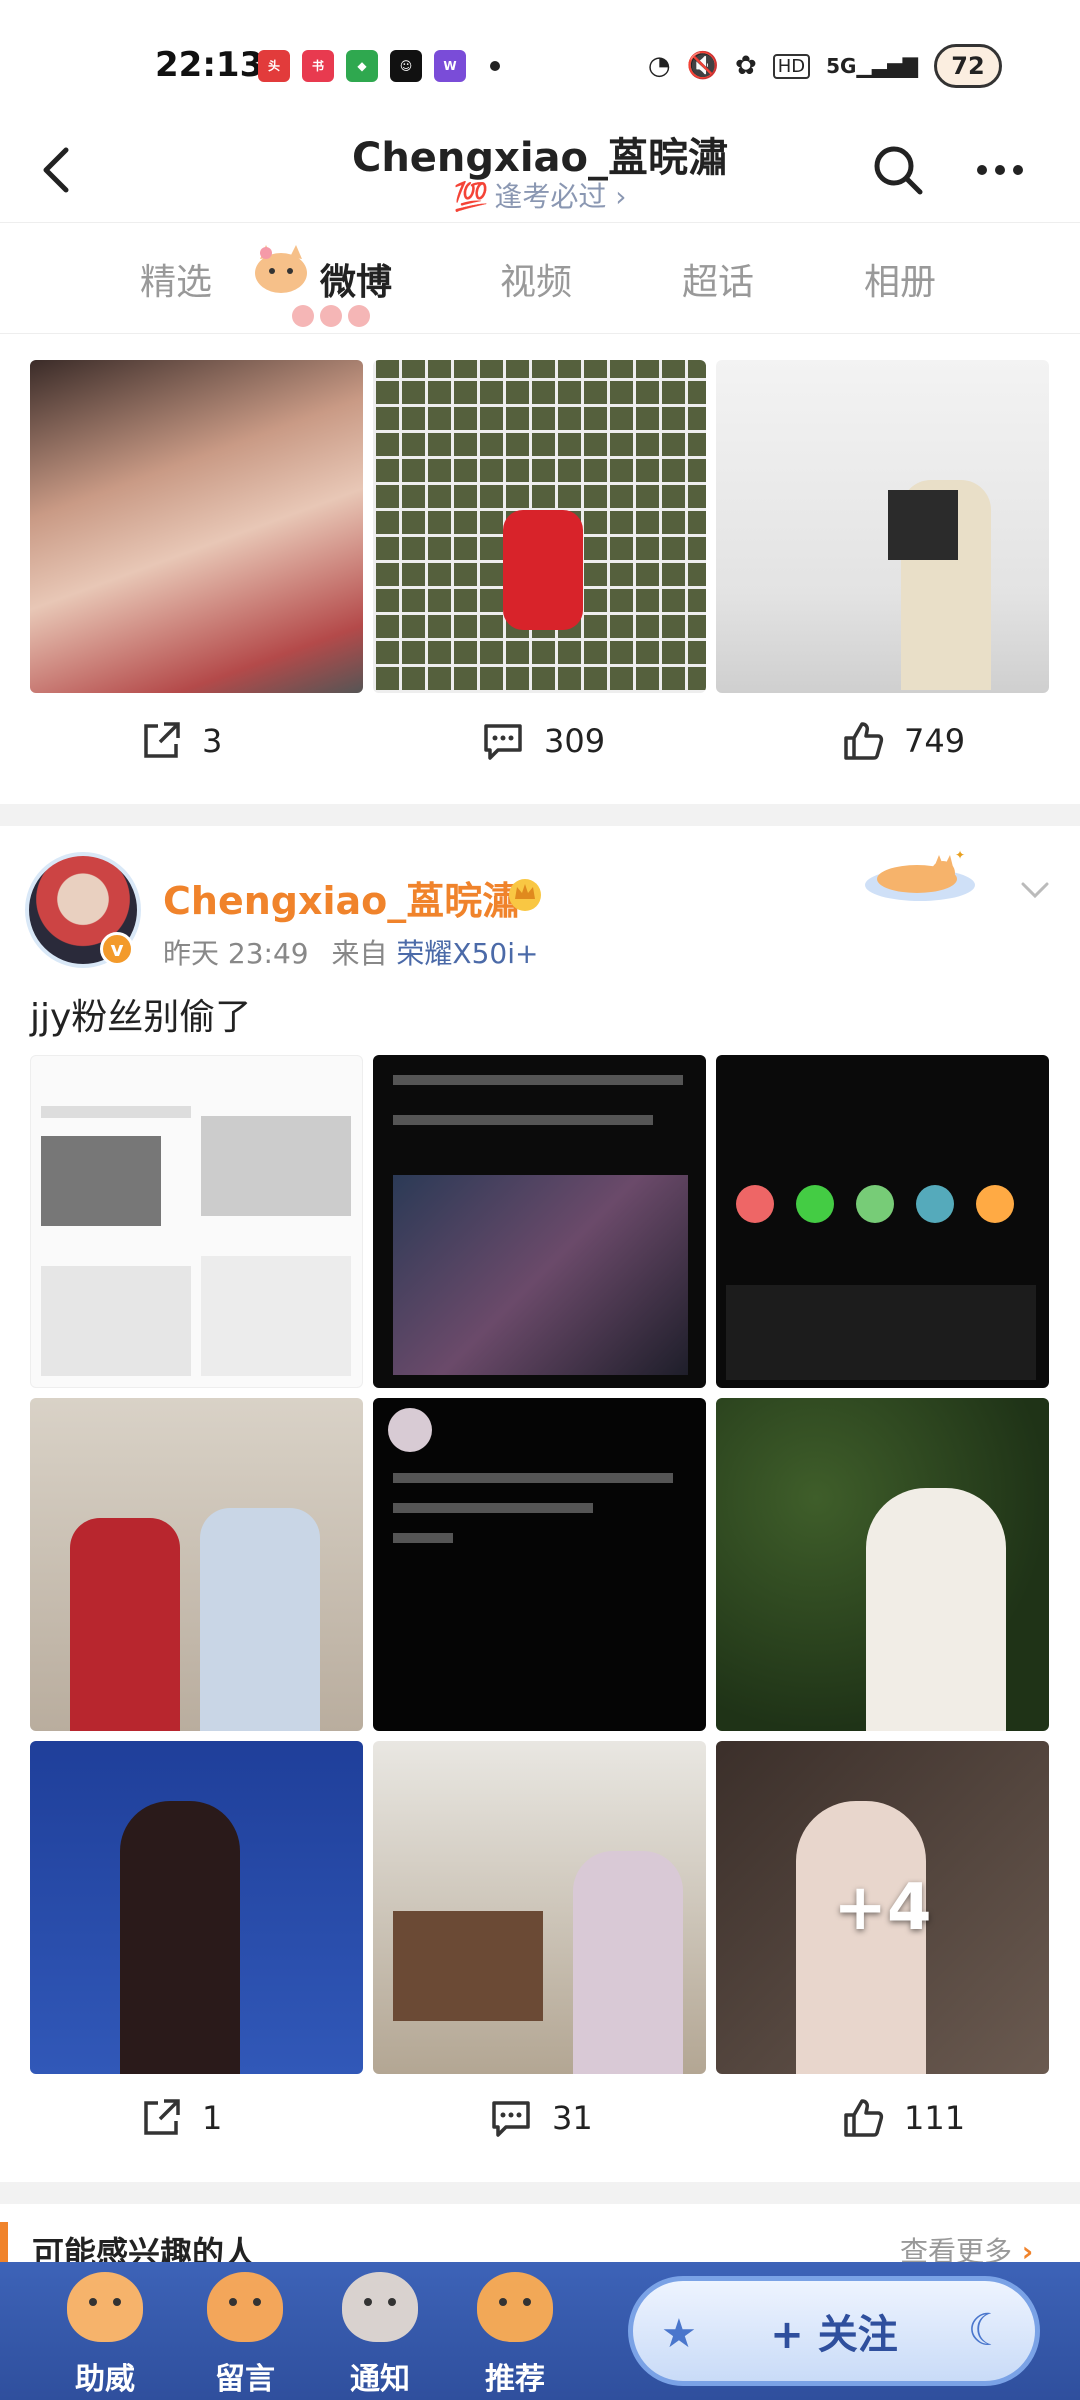 The height and width of the screenshot is (2400, 1080). I want to click on repost-button: 1, so click(180, 2118).